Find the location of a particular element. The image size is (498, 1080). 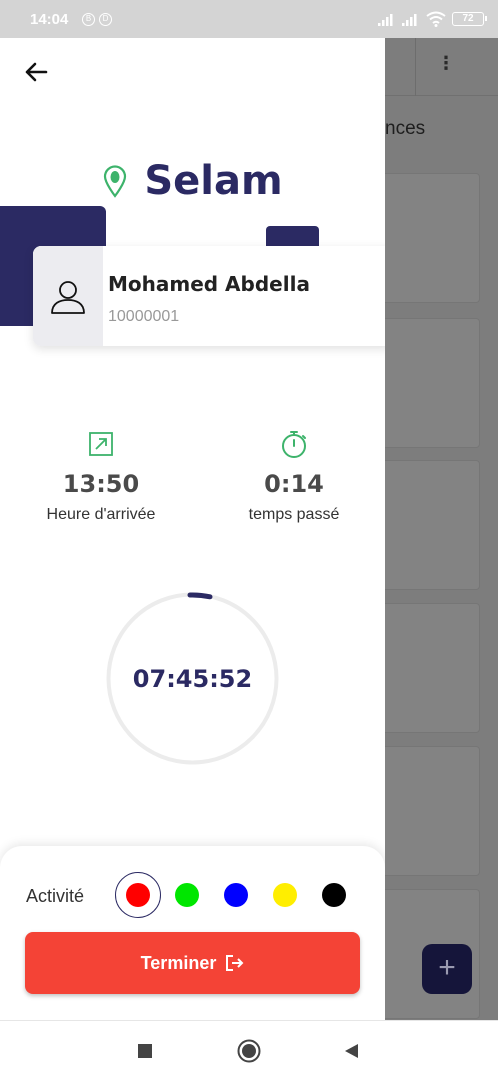

recent-apps-icon is located at coordinates (145, 1051).